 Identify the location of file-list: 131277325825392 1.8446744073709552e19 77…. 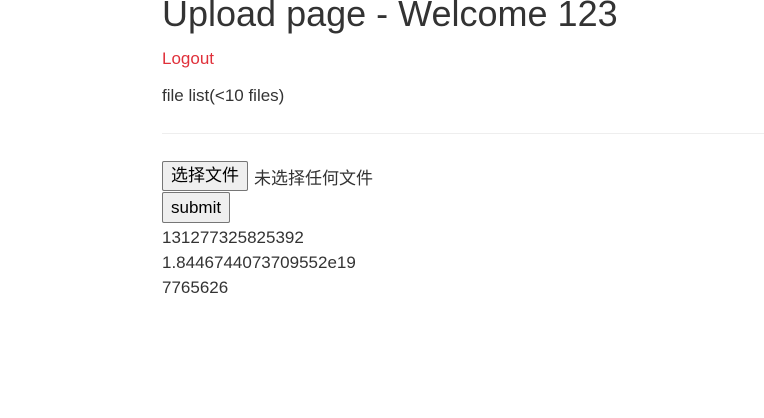
(259, 262).